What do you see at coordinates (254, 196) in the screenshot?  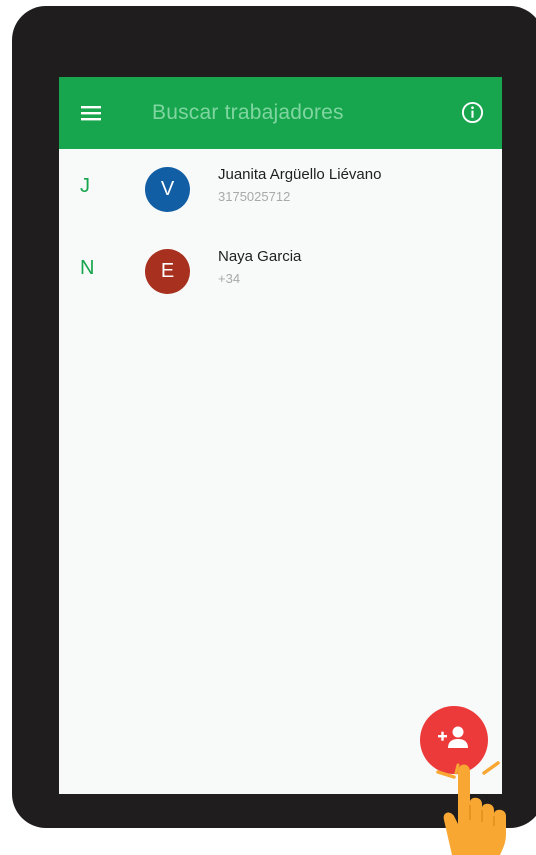 I see `contact-phone: 3175025712` at bounding box center [254, 196].